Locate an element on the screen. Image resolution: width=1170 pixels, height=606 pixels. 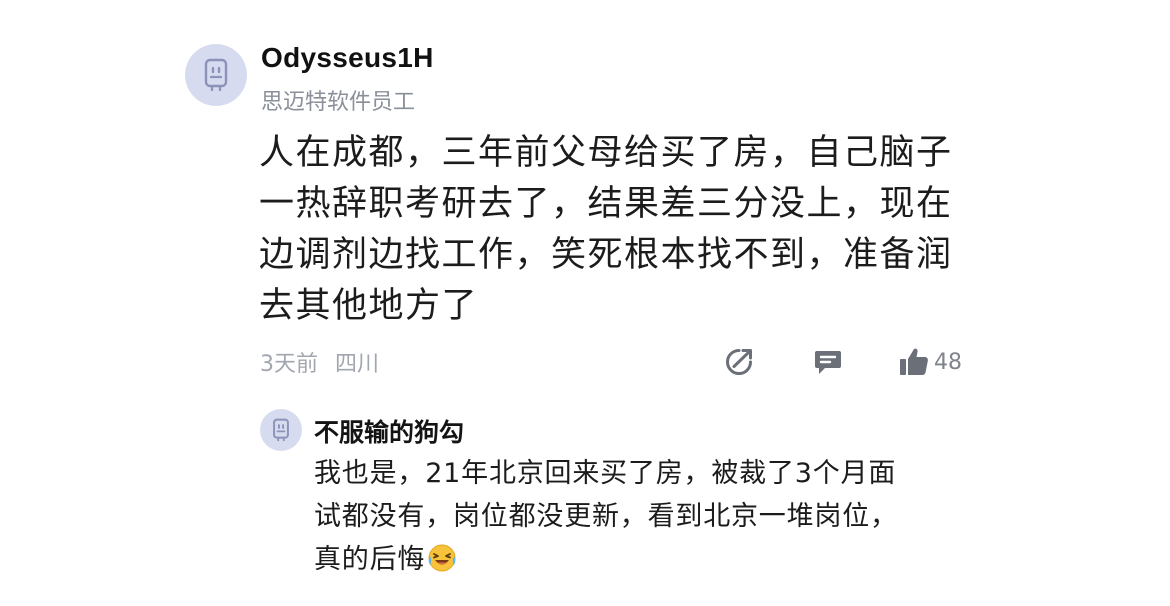
reply-line: 试都没有，岗位都没更新，看到北京一堆岗位， is located at coordinates (606, 516).